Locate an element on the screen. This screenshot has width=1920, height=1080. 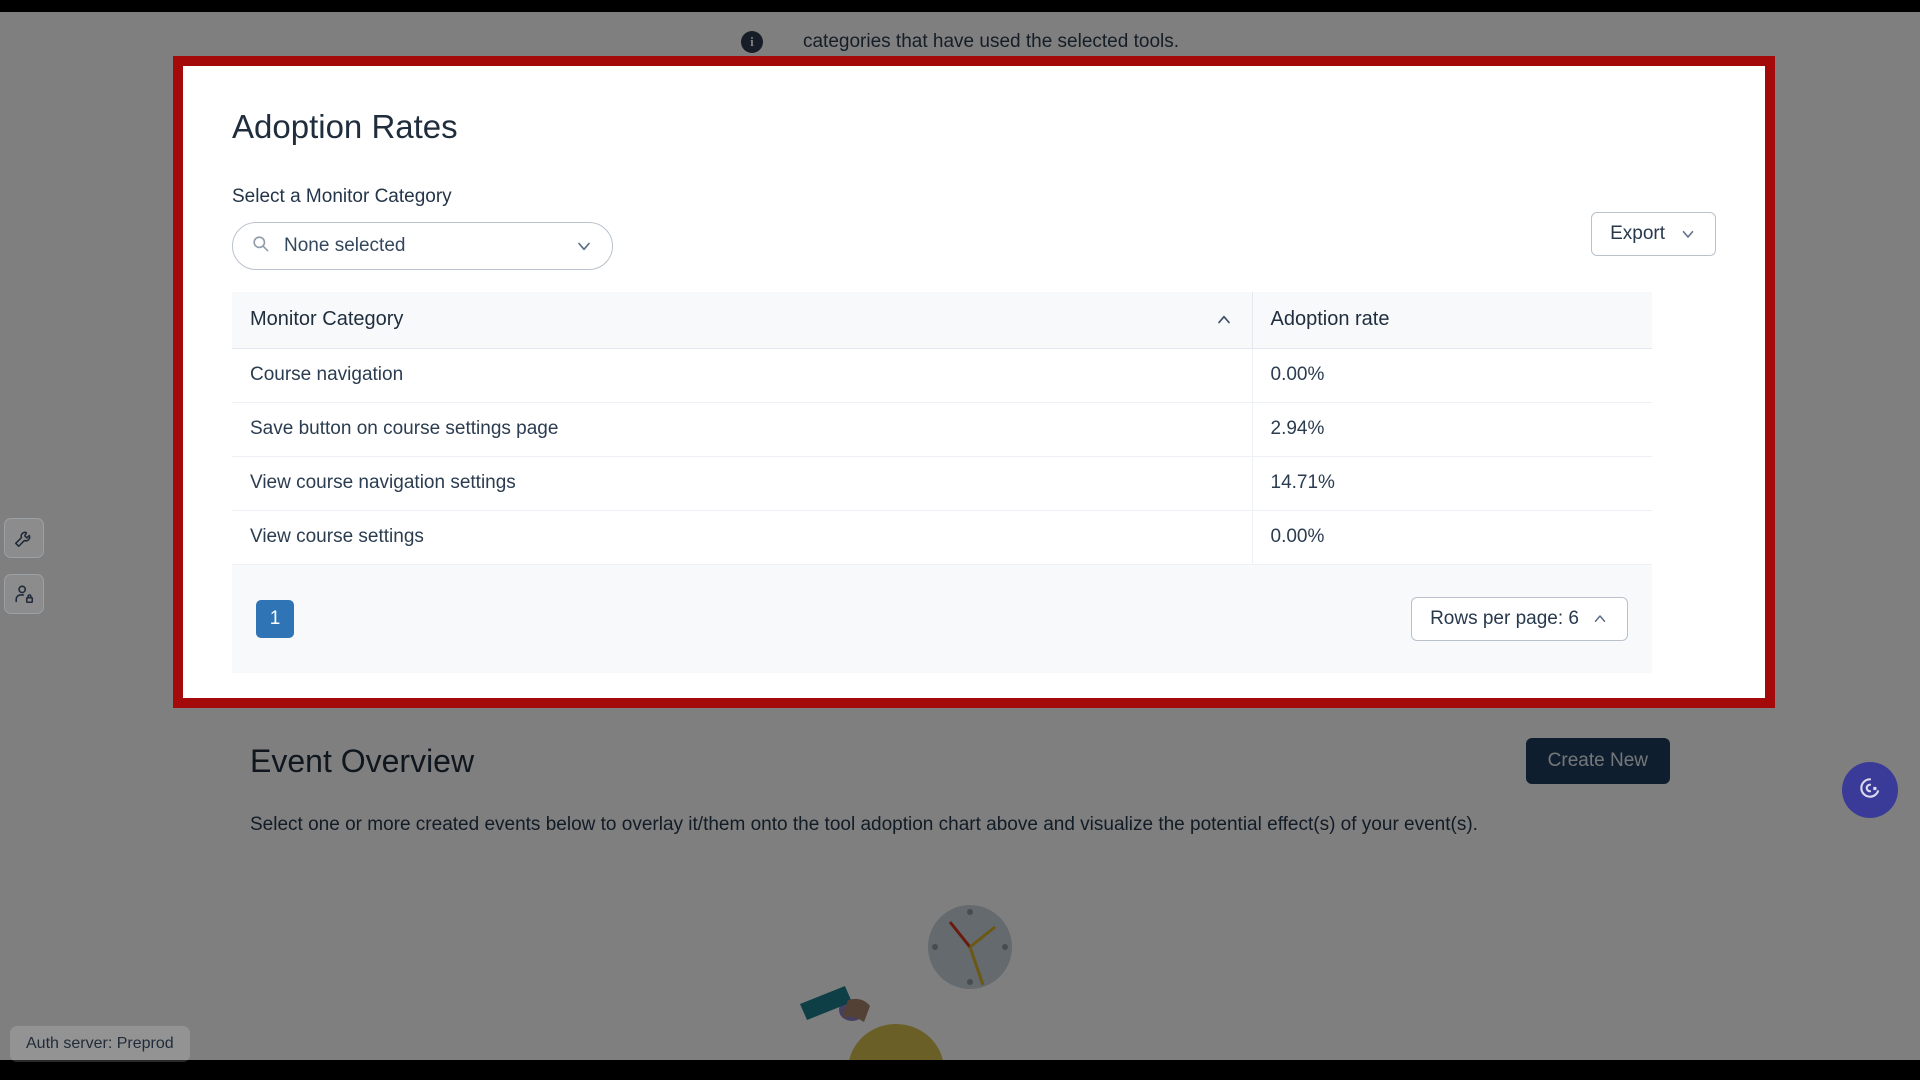
auth-server-status-badge: Auth server: Preprod is located at coordinates (100, 1044).